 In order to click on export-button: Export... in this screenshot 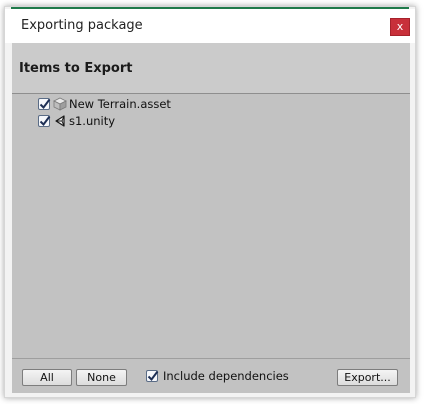, I will do `click(367, 377)`.